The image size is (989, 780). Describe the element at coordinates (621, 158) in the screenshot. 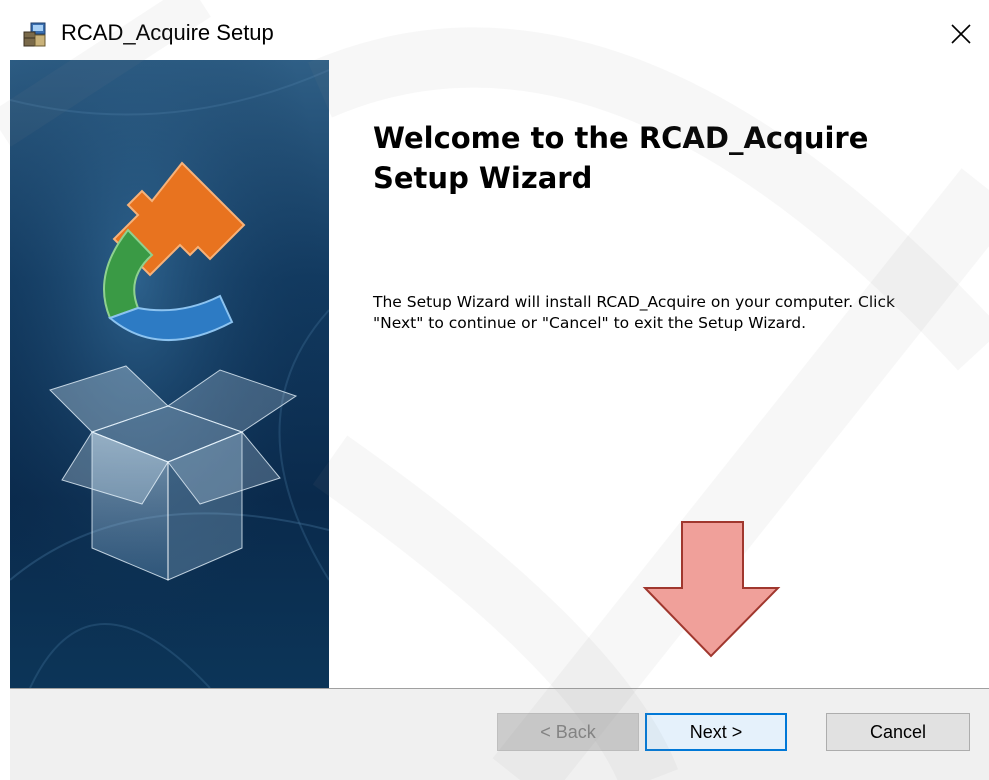

I see `welcome-heading: Welcome to the RCAD_Acquire Setup Wizard` at that location.